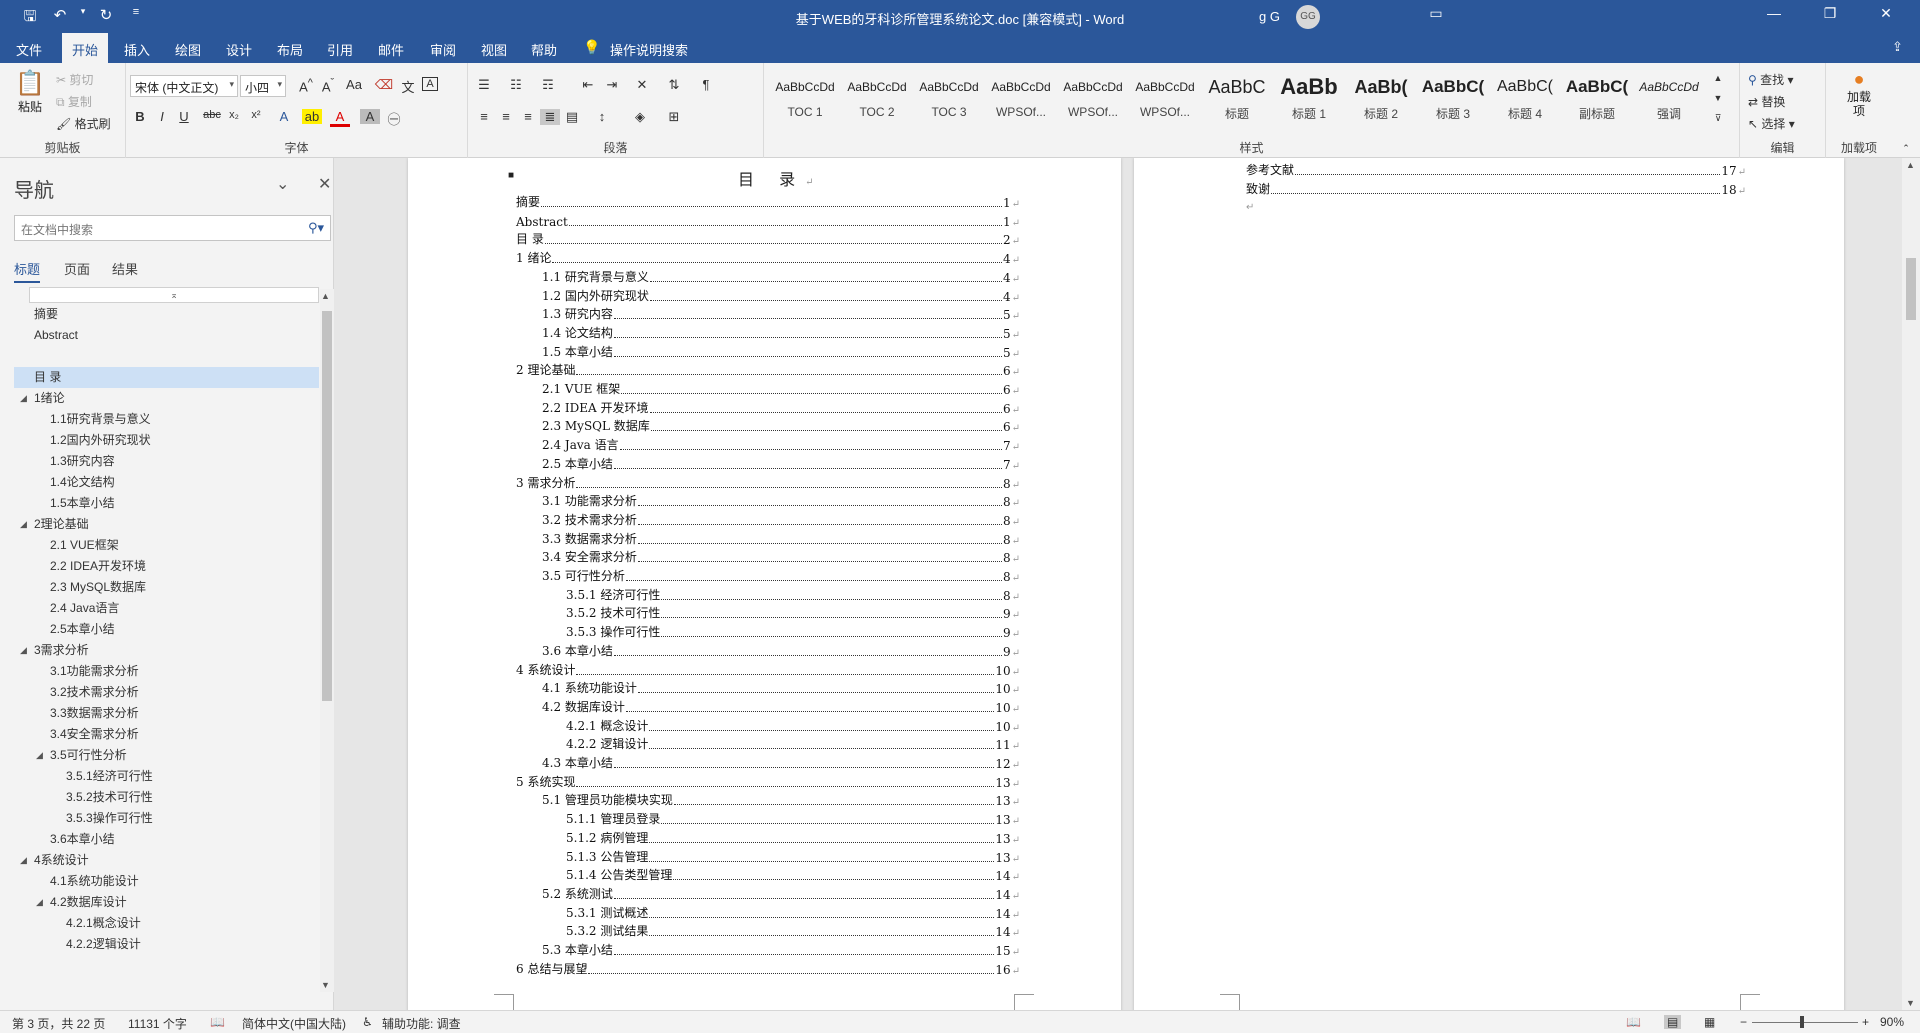 The image size is (1920, 1033). I want to click on toc-entry: 4.3 本章小结 12 ↵, so click(781, 762).